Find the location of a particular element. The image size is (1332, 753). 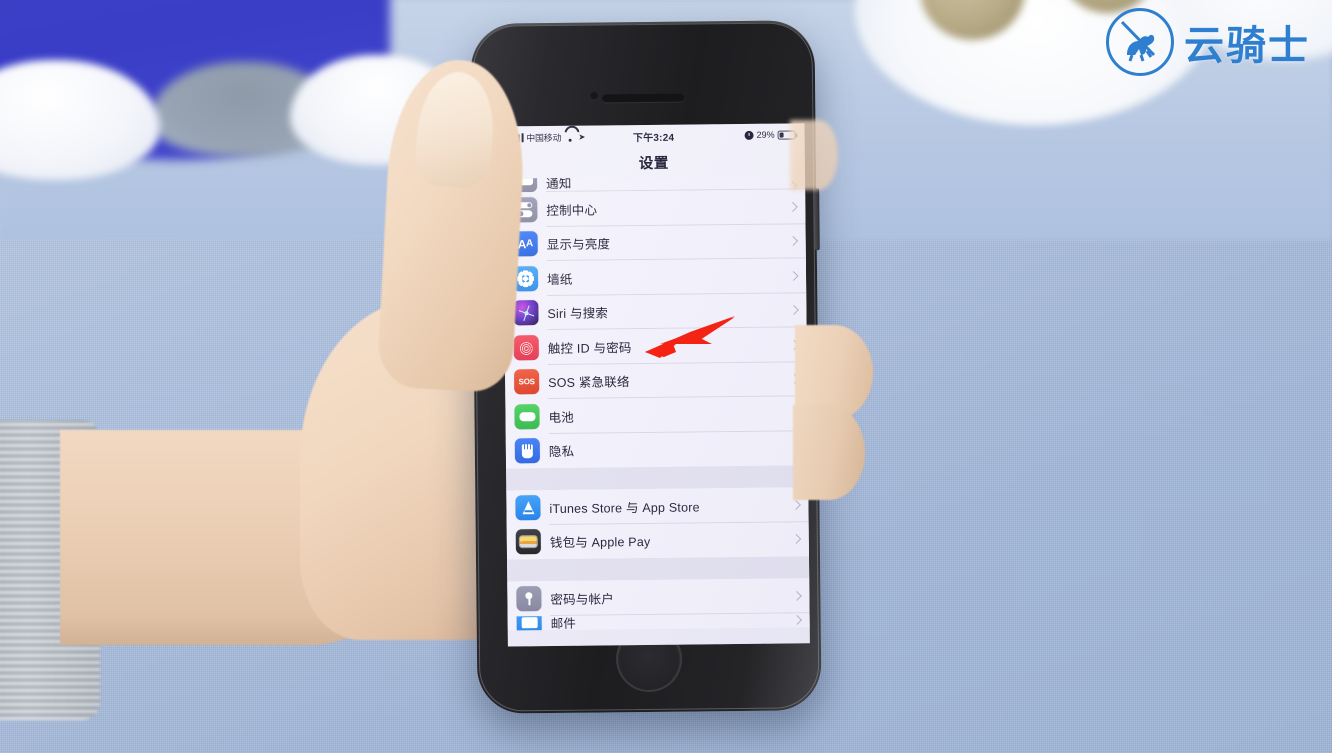

navigation-bar: 设置 is located at coordinates (654, 162).